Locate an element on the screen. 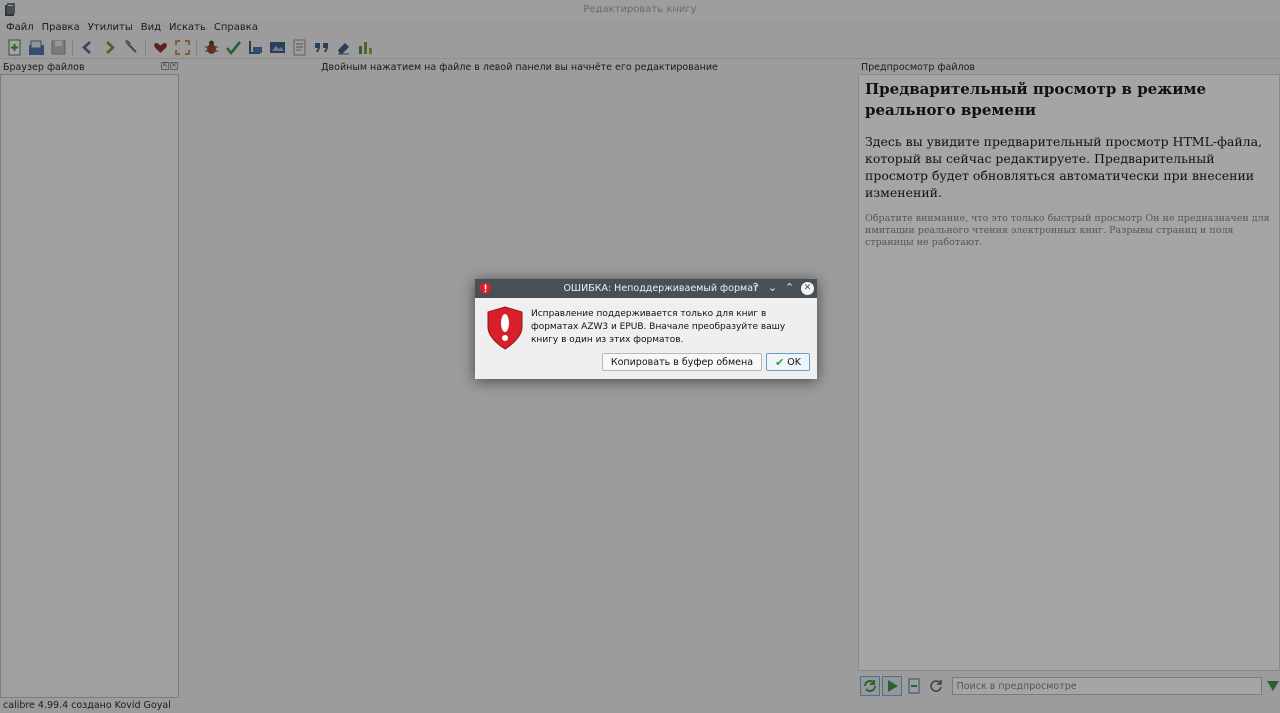 This screenshot has width=1280, height=713. minimize-icon: ⌄ is located at coordinates (772, 288).